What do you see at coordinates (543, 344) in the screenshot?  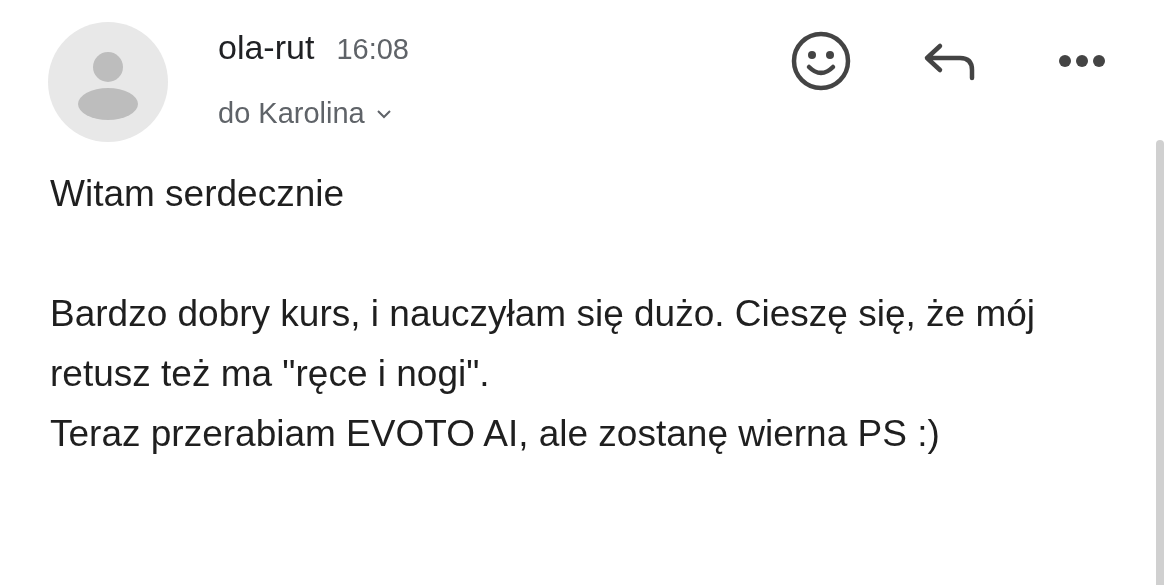 I see `message-paragraph: Bardzo dobry kurs, i nauczyłam się dużo. Cieszę się, że mój retusz też ma "ręce i nogi".` at bounding box center [543, 344].